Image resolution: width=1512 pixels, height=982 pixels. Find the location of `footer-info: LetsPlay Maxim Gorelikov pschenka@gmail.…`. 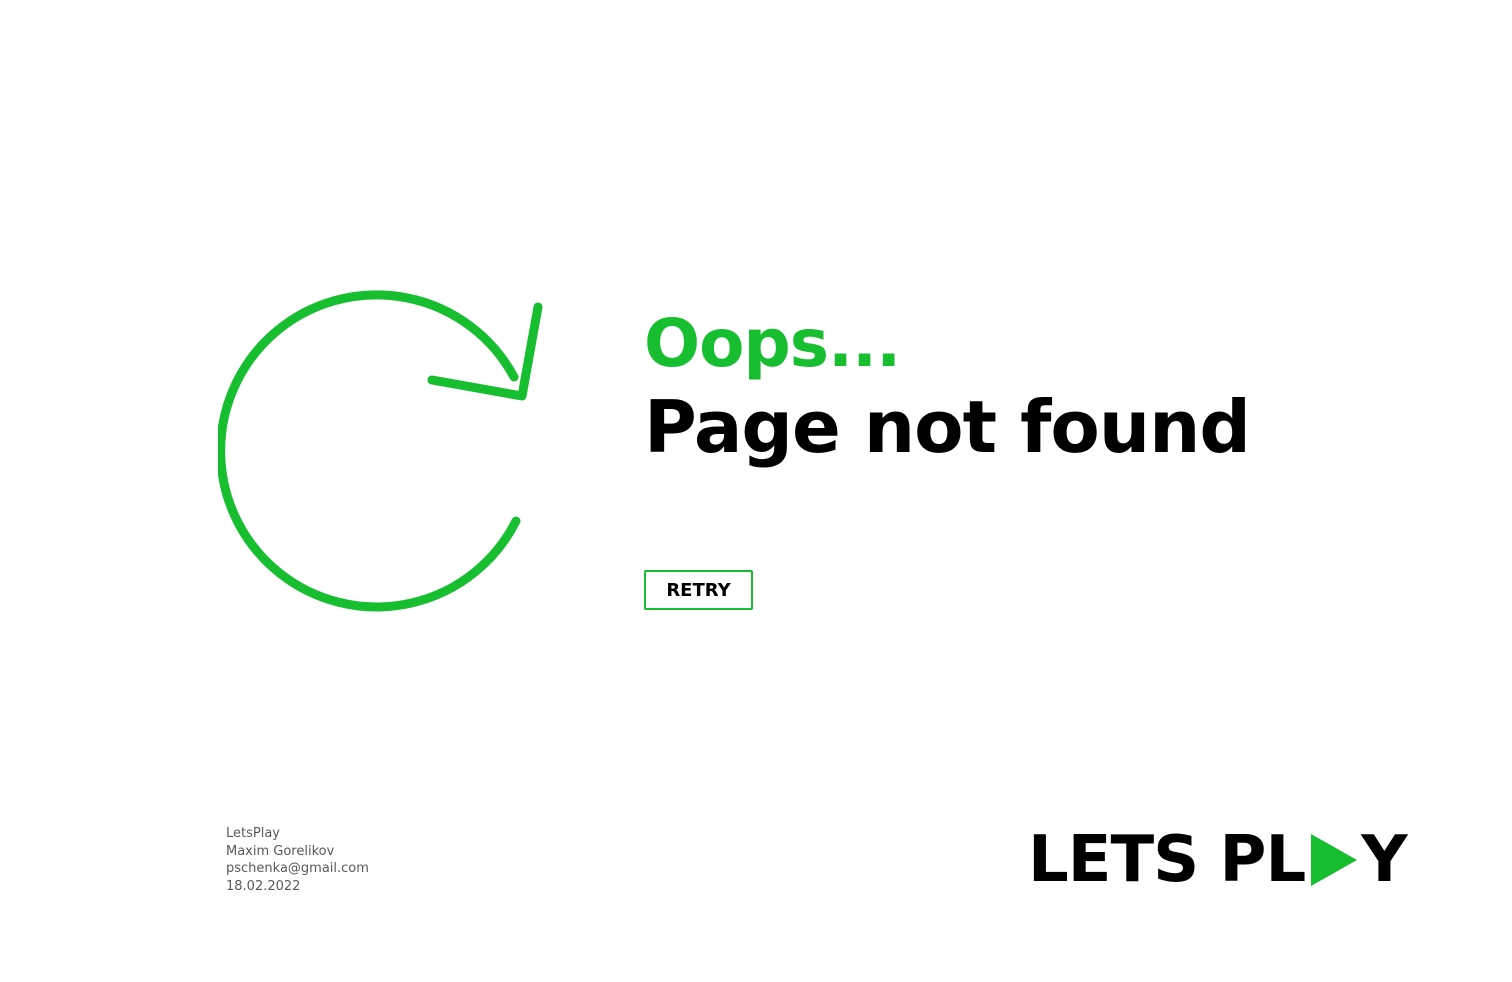

footer-info: LetsPlay Maxim Gorelikov pschenka@gmail.… is located at coordinates (297, 860).